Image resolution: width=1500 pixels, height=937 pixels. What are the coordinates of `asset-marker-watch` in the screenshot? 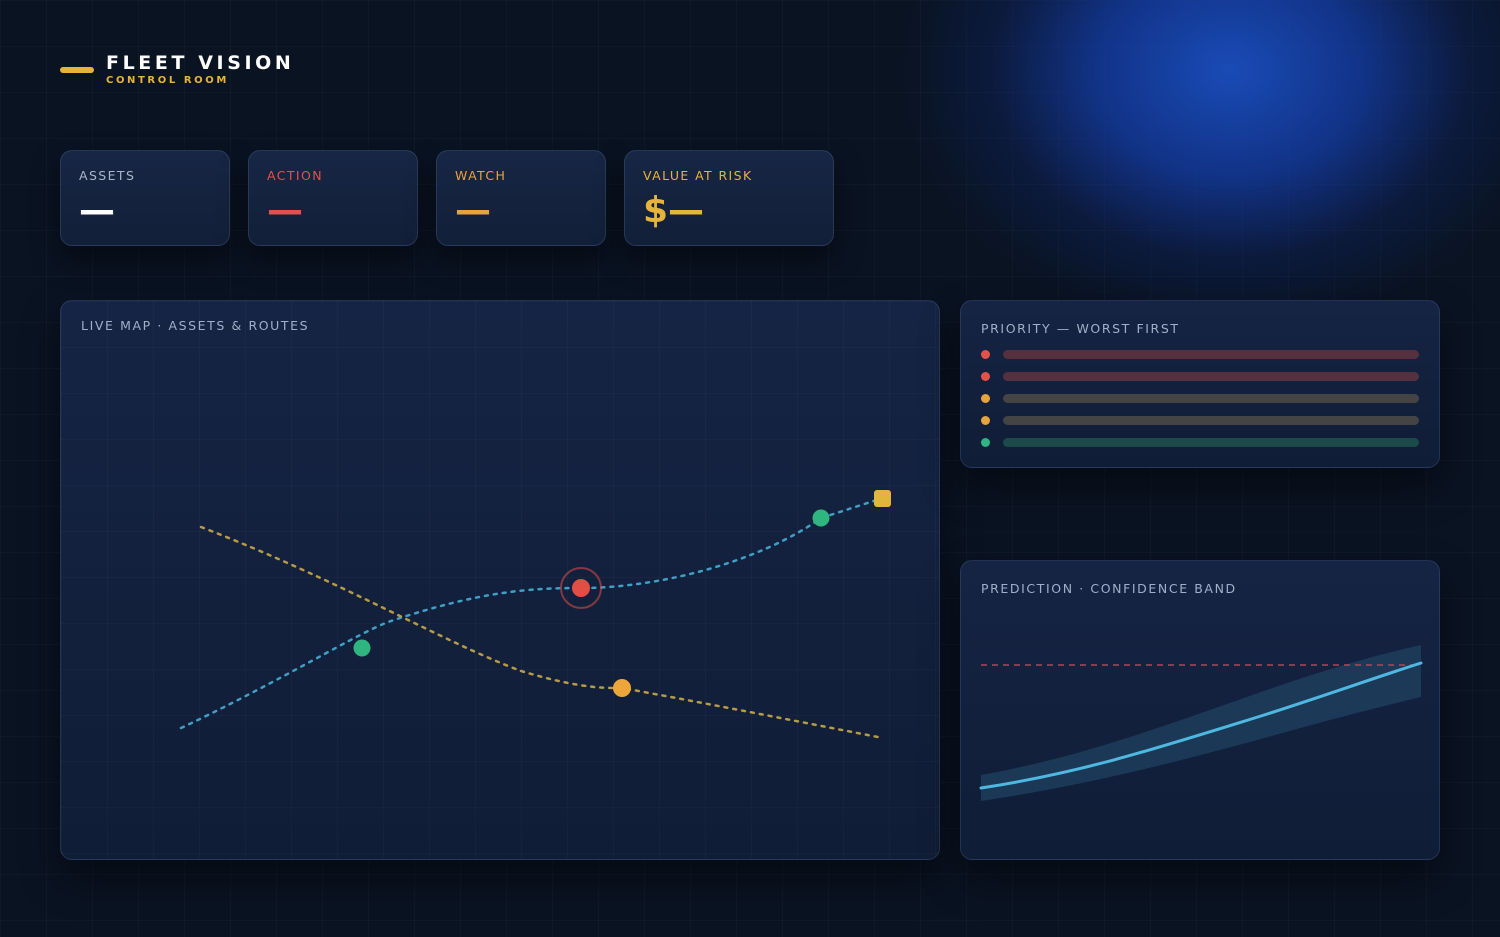 It's located at (622, 688).